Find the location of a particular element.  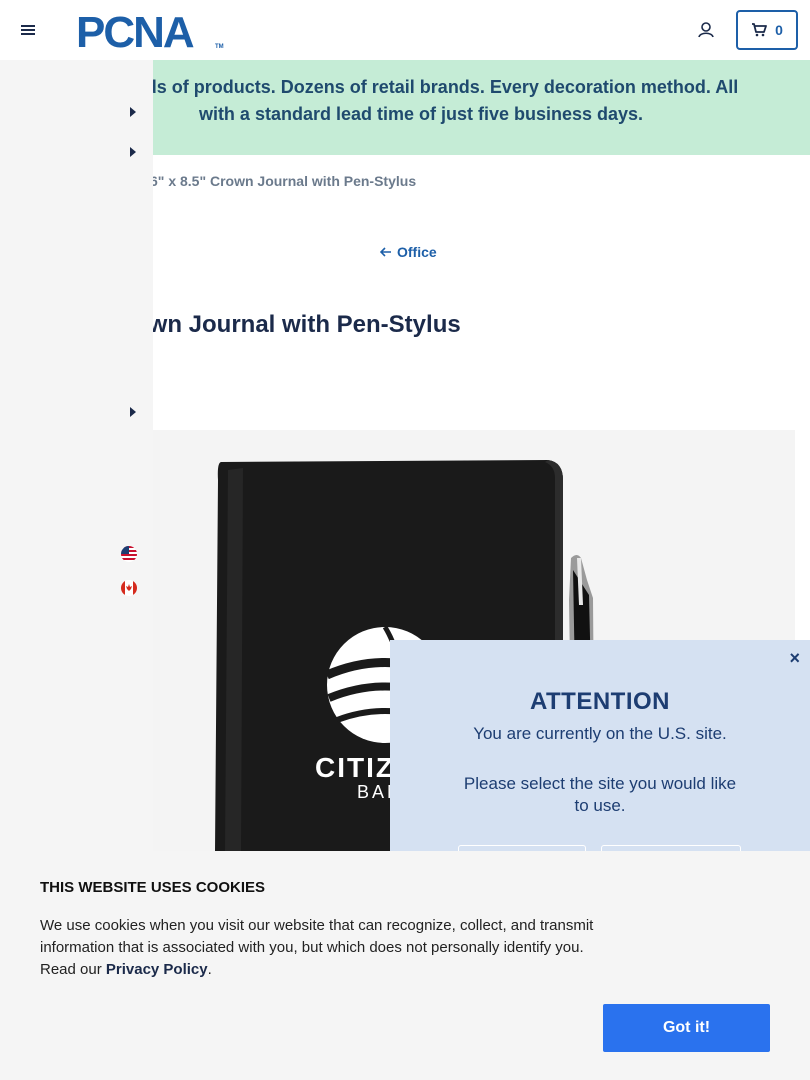

canada-flag-icon is located at coordinates (129, 588).